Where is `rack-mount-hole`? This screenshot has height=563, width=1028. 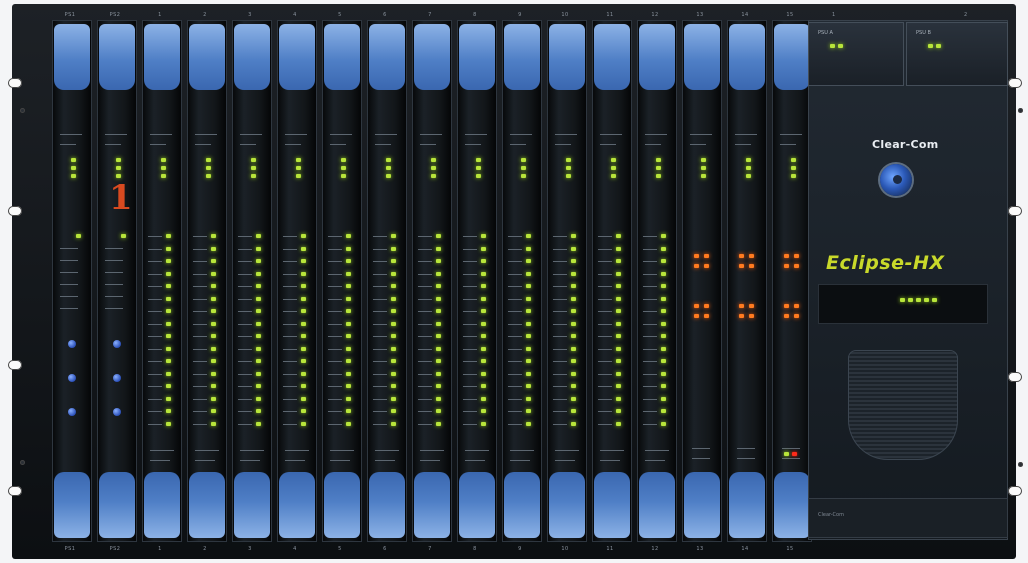
rack-mount-hole is located at coordinates (15, 83).